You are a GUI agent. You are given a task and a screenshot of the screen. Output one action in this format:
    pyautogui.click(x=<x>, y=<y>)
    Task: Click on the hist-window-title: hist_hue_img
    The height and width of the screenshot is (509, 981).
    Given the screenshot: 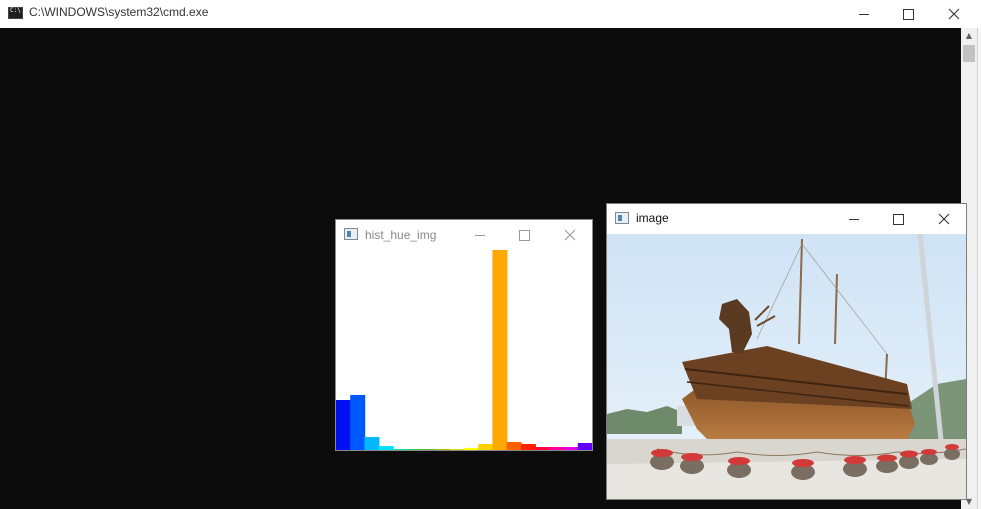 What is the action you would take?
    pyautogui.click(x=401, y=235)
    